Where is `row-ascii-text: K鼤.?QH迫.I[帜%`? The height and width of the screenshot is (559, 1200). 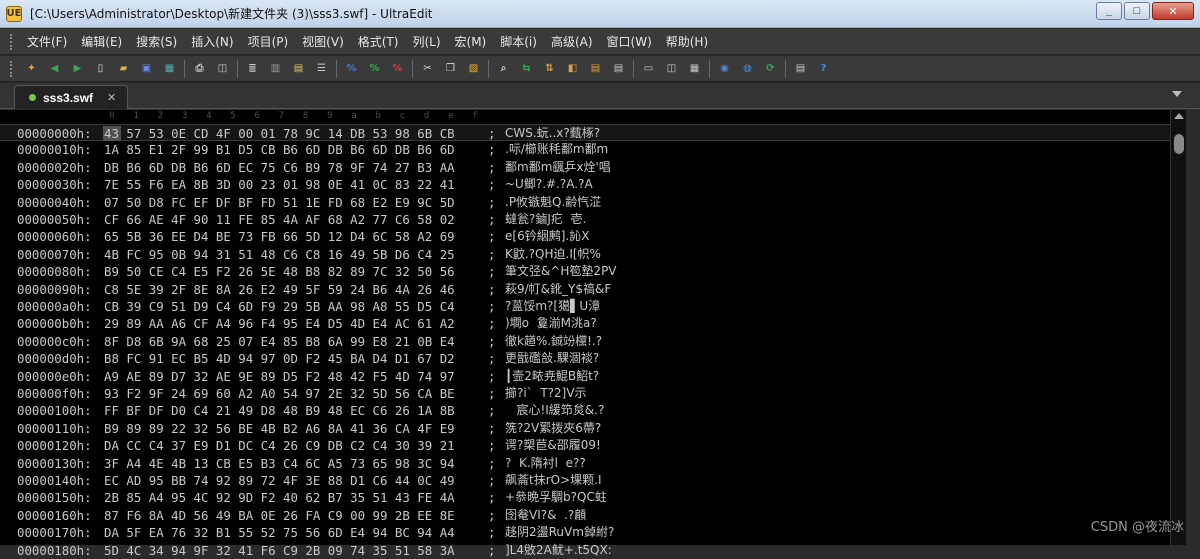
row-ascii-text: K鼤.?QH迫.I[帜% is located at coordinates (553, 254).